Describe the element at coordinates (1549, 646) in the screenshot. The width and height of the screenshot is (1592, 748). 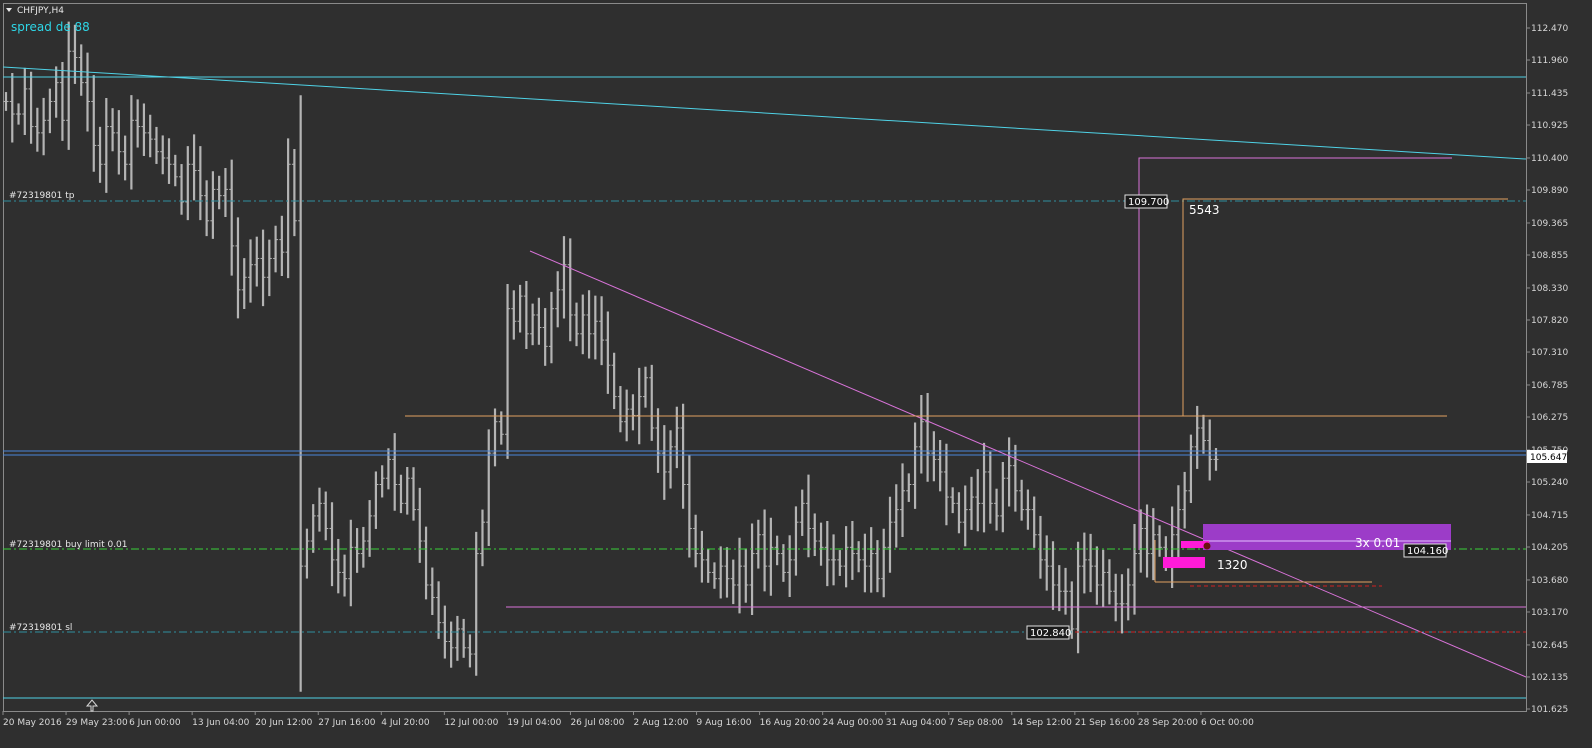
I see `y-tick-label: 102.645` at that location.